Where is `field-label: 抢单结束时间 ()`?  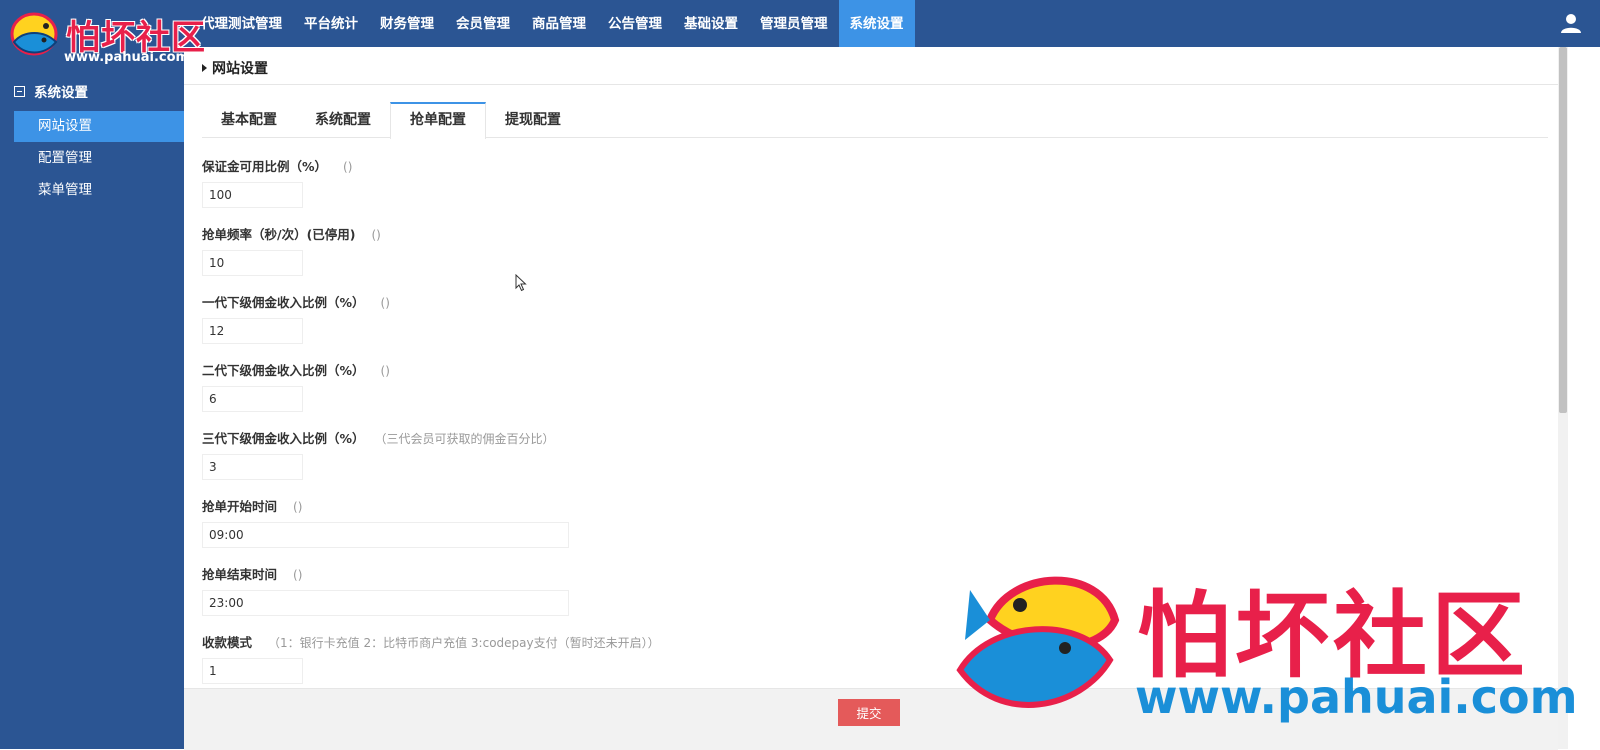 field-label: 抢单结束时间 () is located at coordinates (252, 573).